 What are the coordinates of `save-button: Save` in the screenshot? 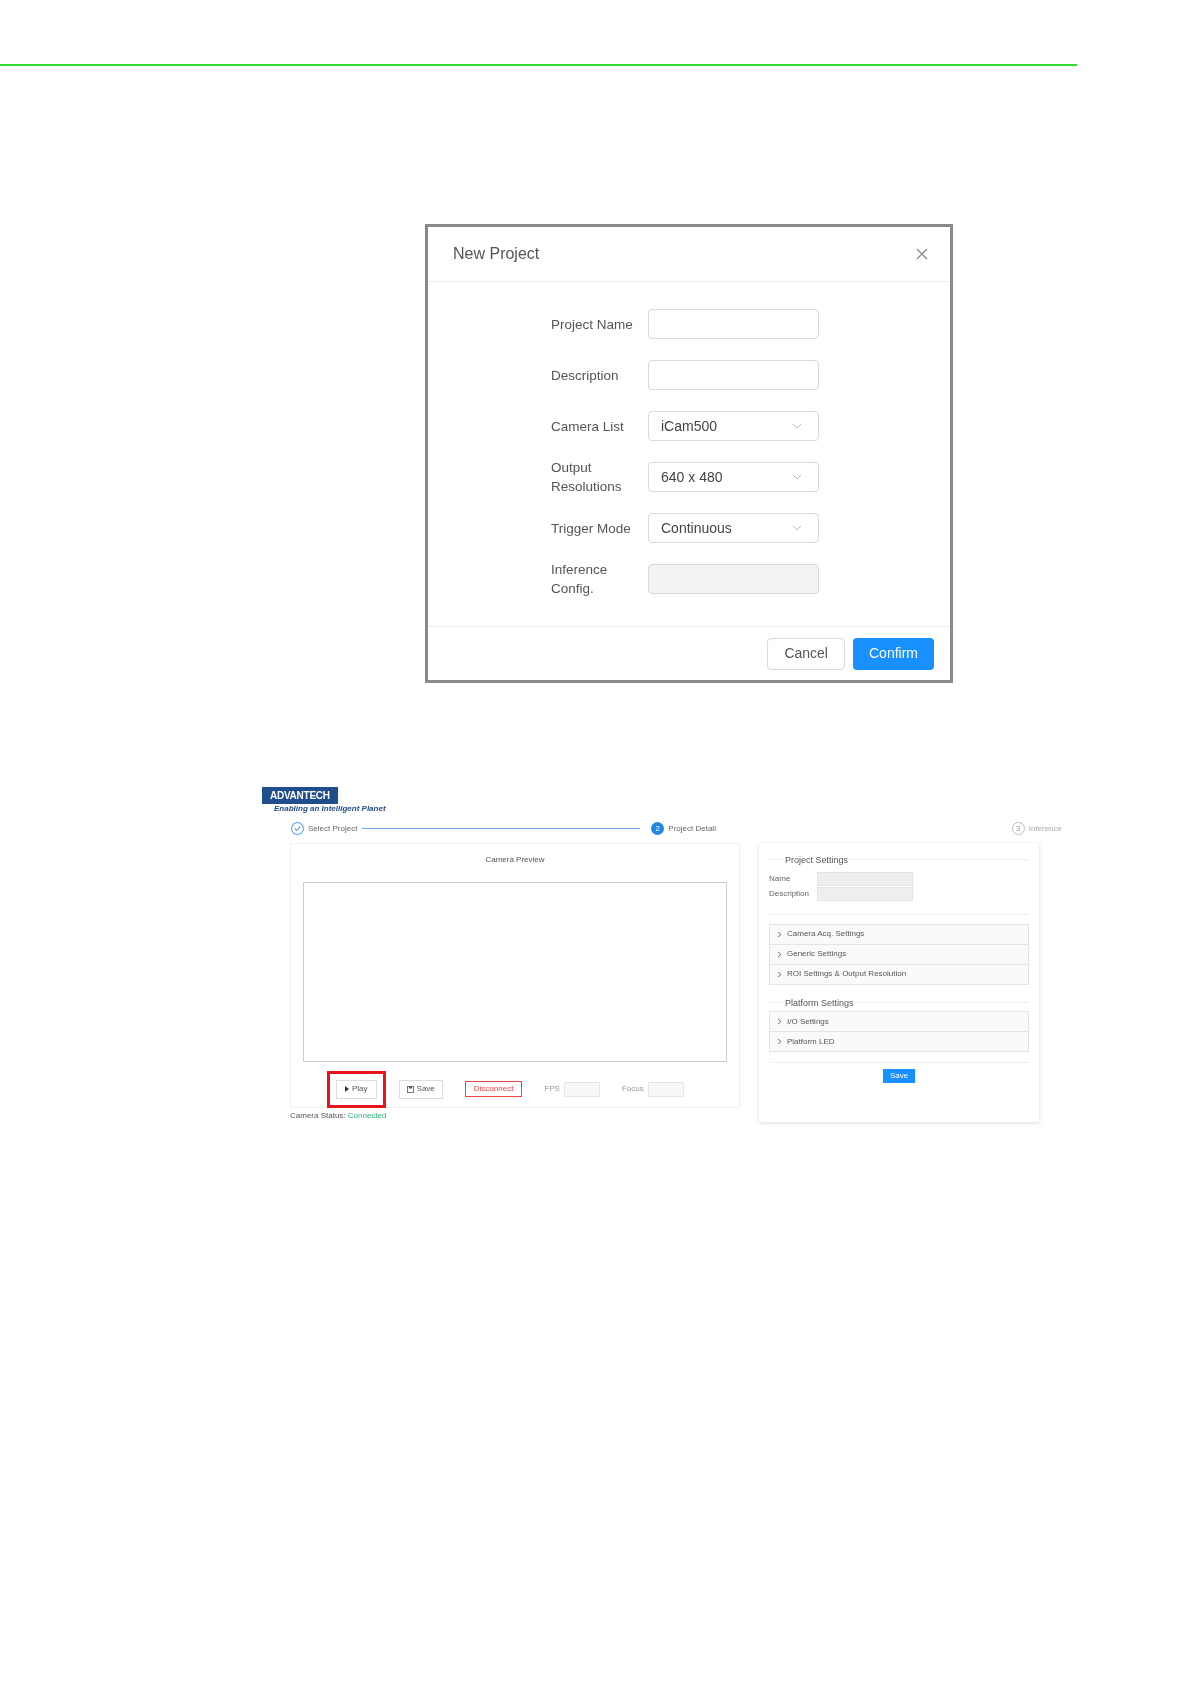 It's located at (420, 1089).